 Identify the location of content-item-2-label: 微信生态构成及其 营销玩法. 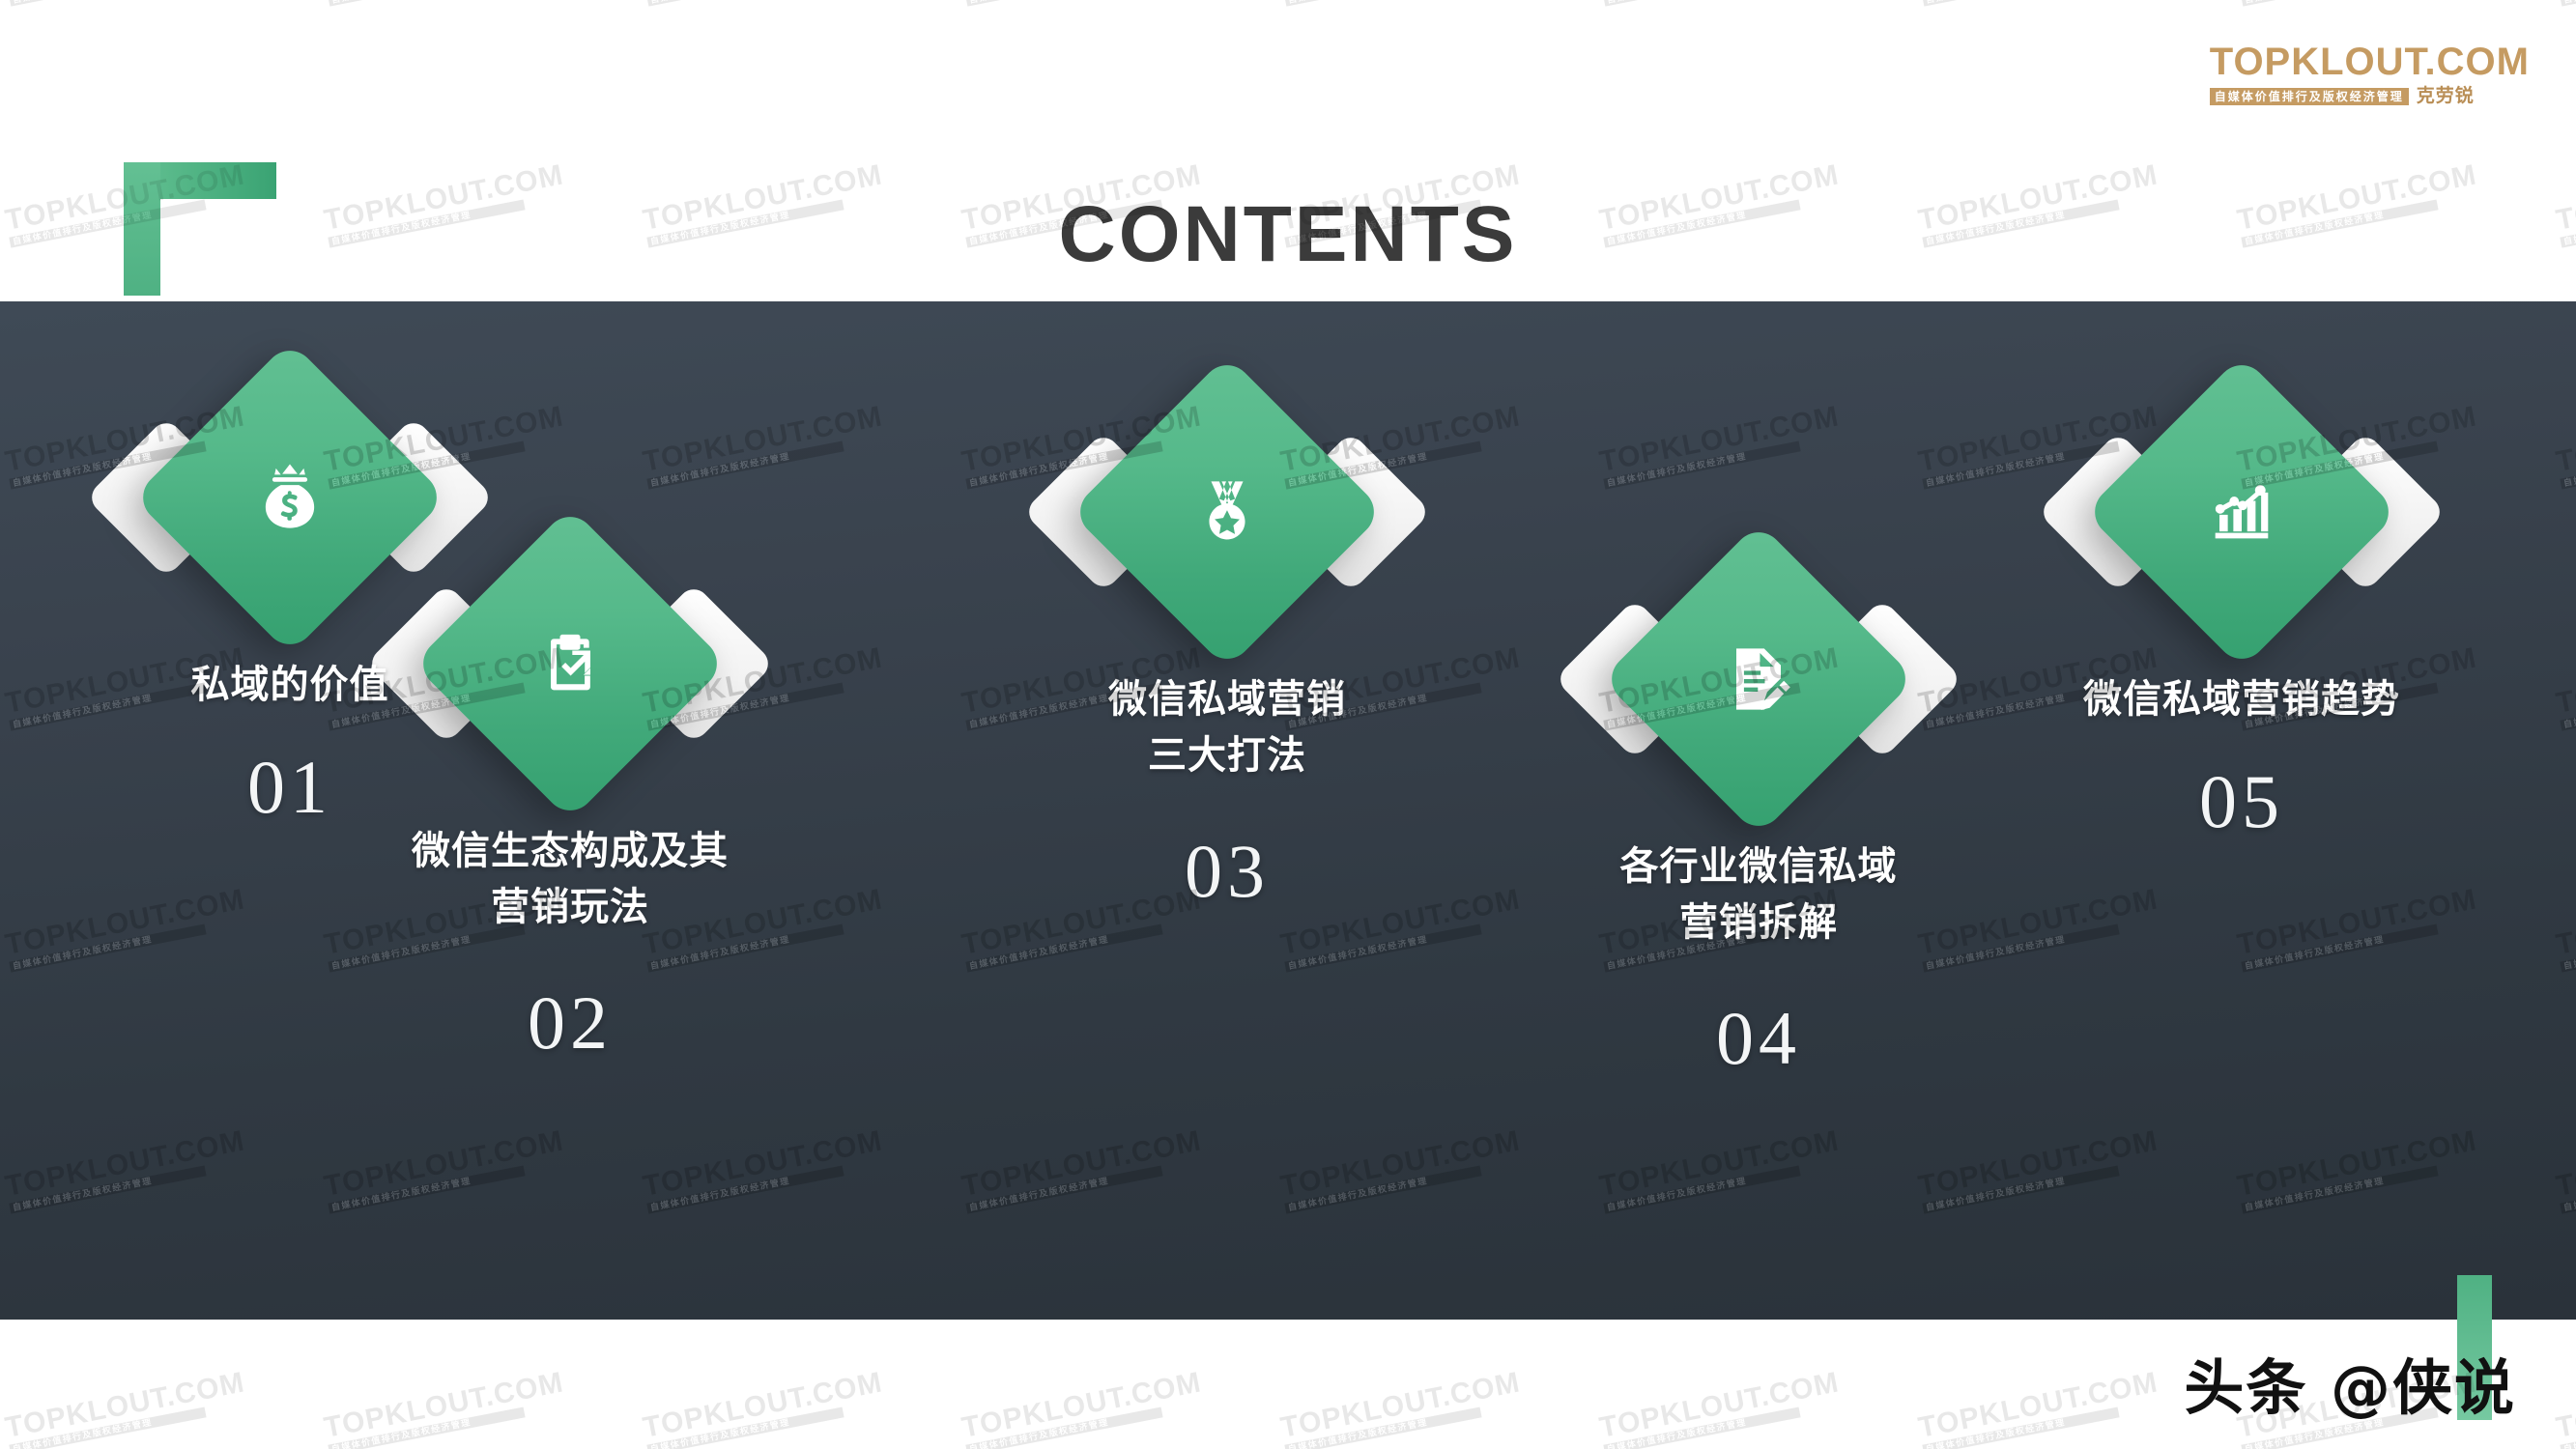
(570, 879).